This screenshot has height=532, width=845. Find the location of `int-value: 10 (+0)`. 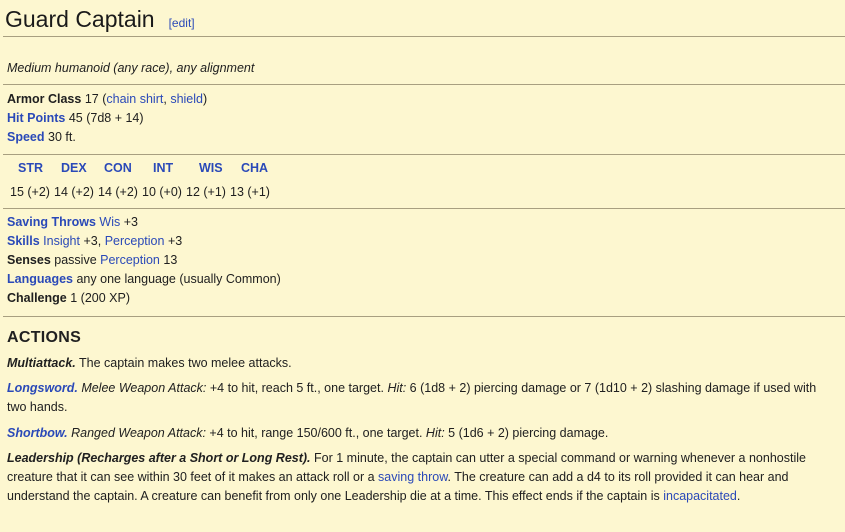

int-value: 10 (+0) is located at coordinates (162, 192).